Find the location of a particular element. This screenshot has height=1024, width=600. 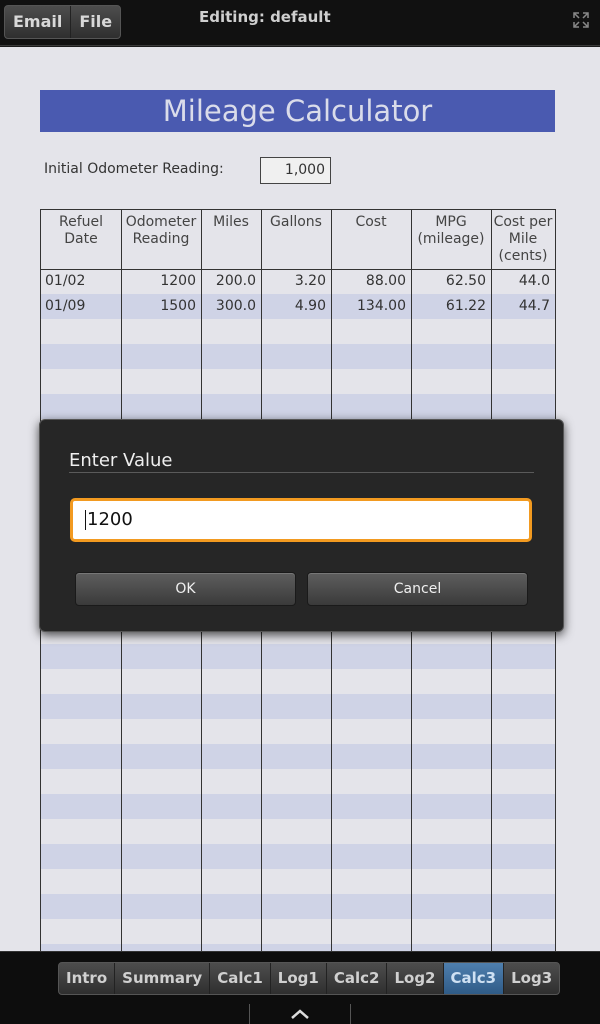

table-cell: 200.0 is located at coordinates (228, 281).